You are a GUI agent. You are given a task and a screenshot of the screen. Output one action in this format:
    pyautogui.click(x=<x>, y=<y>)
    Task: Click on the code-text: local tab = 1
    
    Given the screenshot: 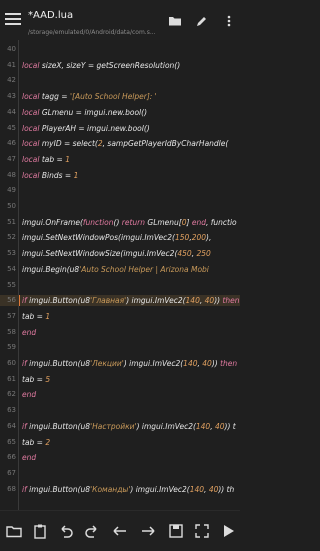 What is the action you would take?
    pyautogui.click(x=46, y=159)
    